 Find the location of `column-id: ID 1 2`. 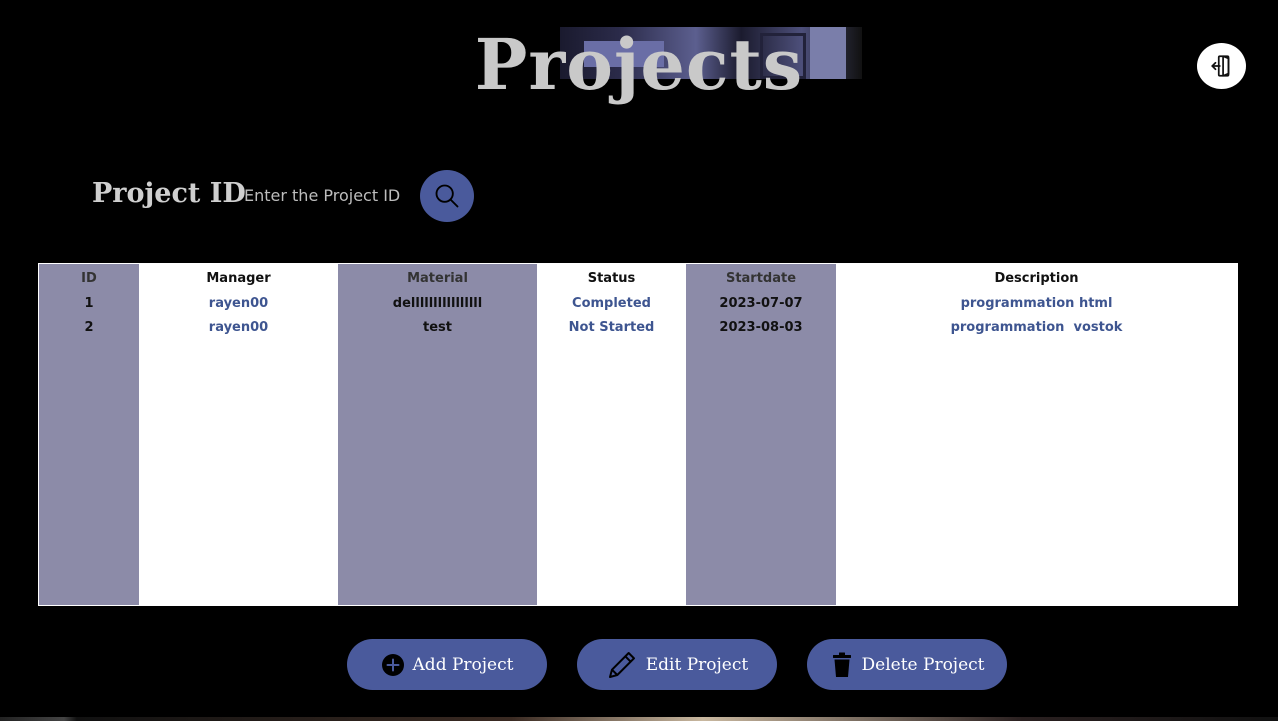

column-id: ID 1 2 is located at coordinates (89, 434).